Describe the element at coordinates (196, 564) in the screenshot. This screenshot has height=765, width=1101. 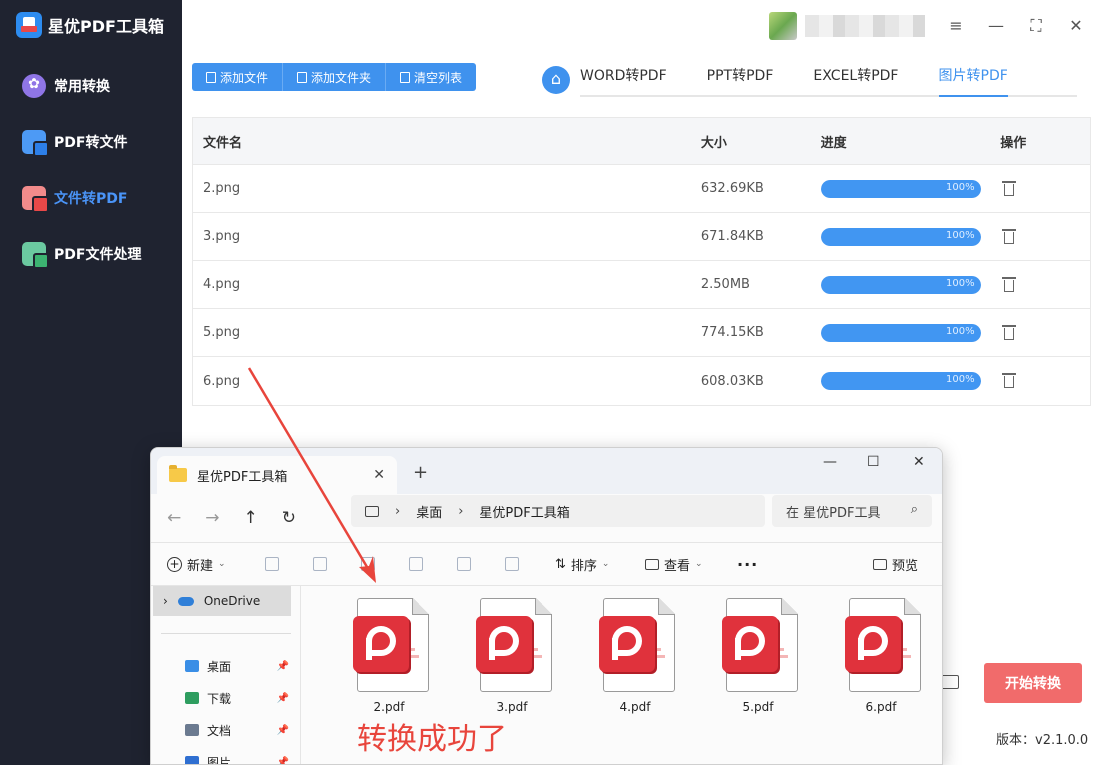
I see `new-button: + 新建 ⌄` at that location.